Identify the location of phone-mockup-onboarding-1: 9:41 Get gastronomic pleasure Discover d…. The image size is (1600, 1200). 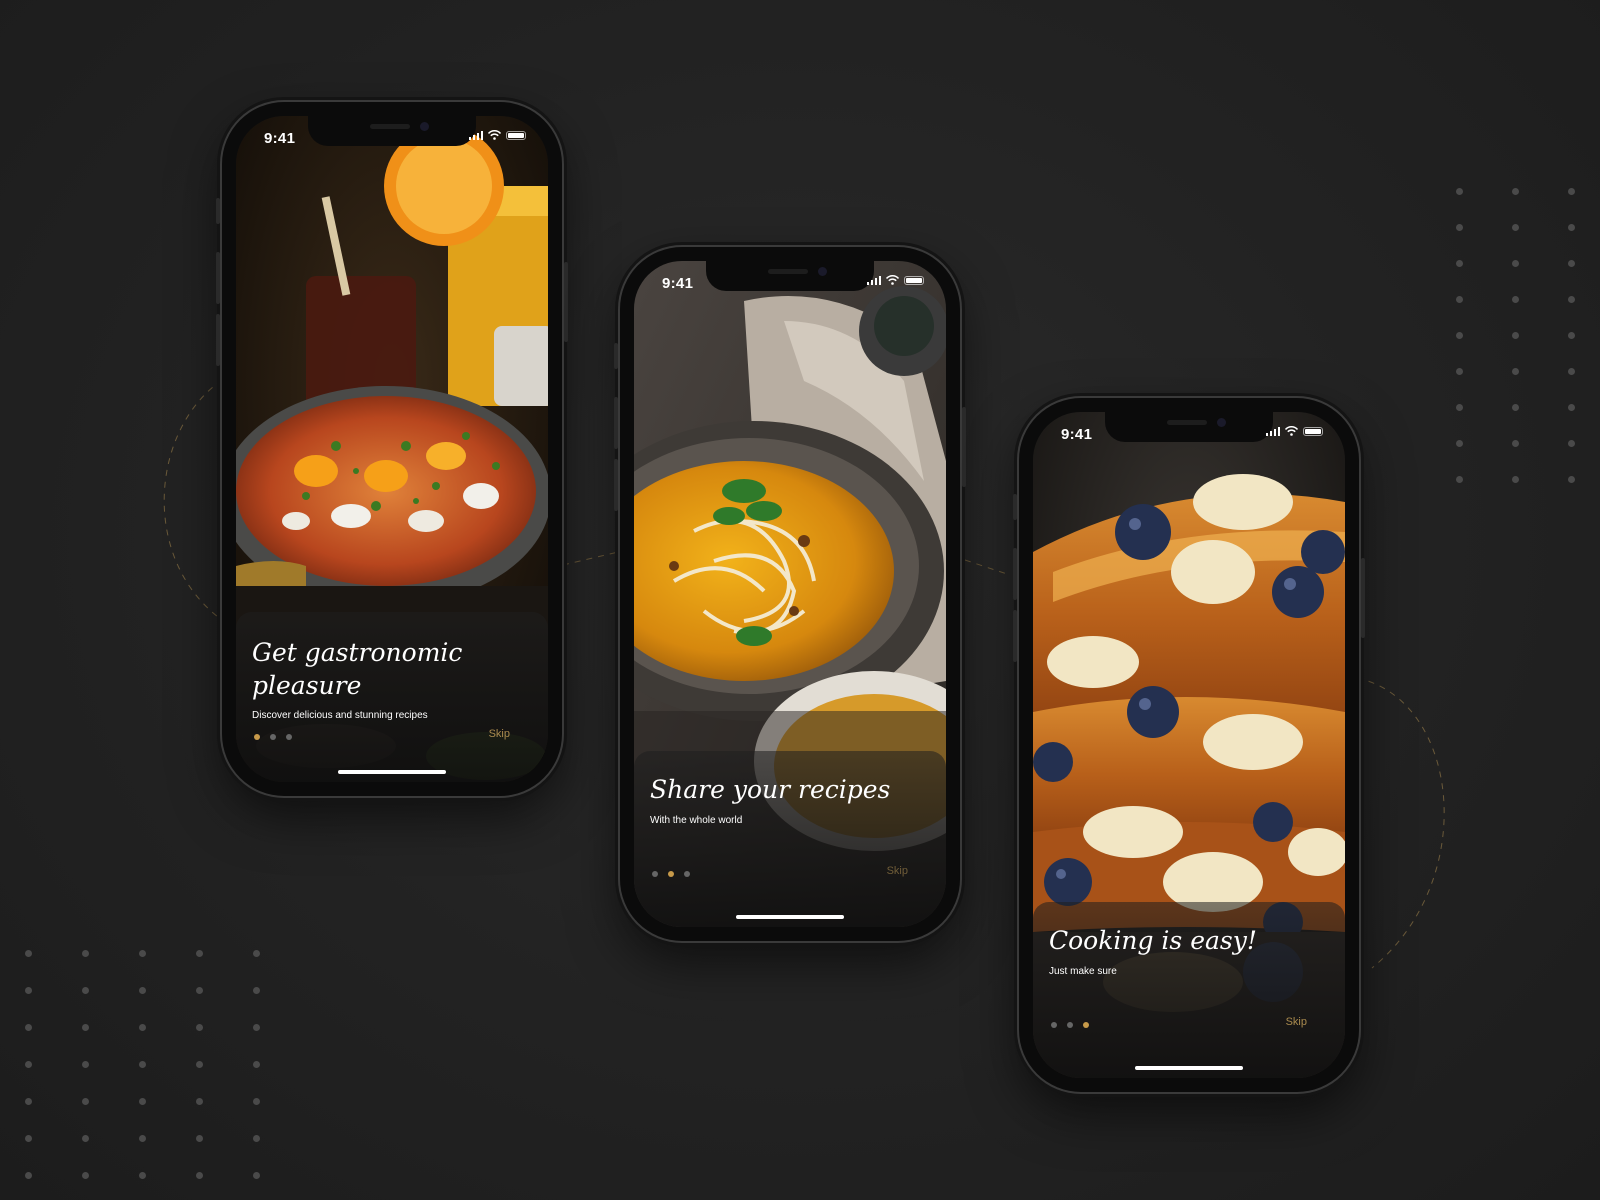
(392, 449).